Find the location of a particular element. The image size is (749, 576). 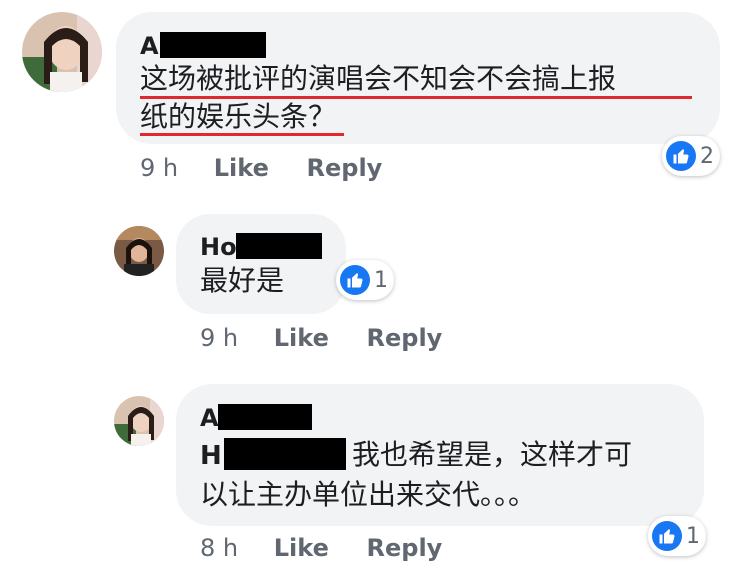

reaction-count-badge: 2 is located at coordinates (691, 156).